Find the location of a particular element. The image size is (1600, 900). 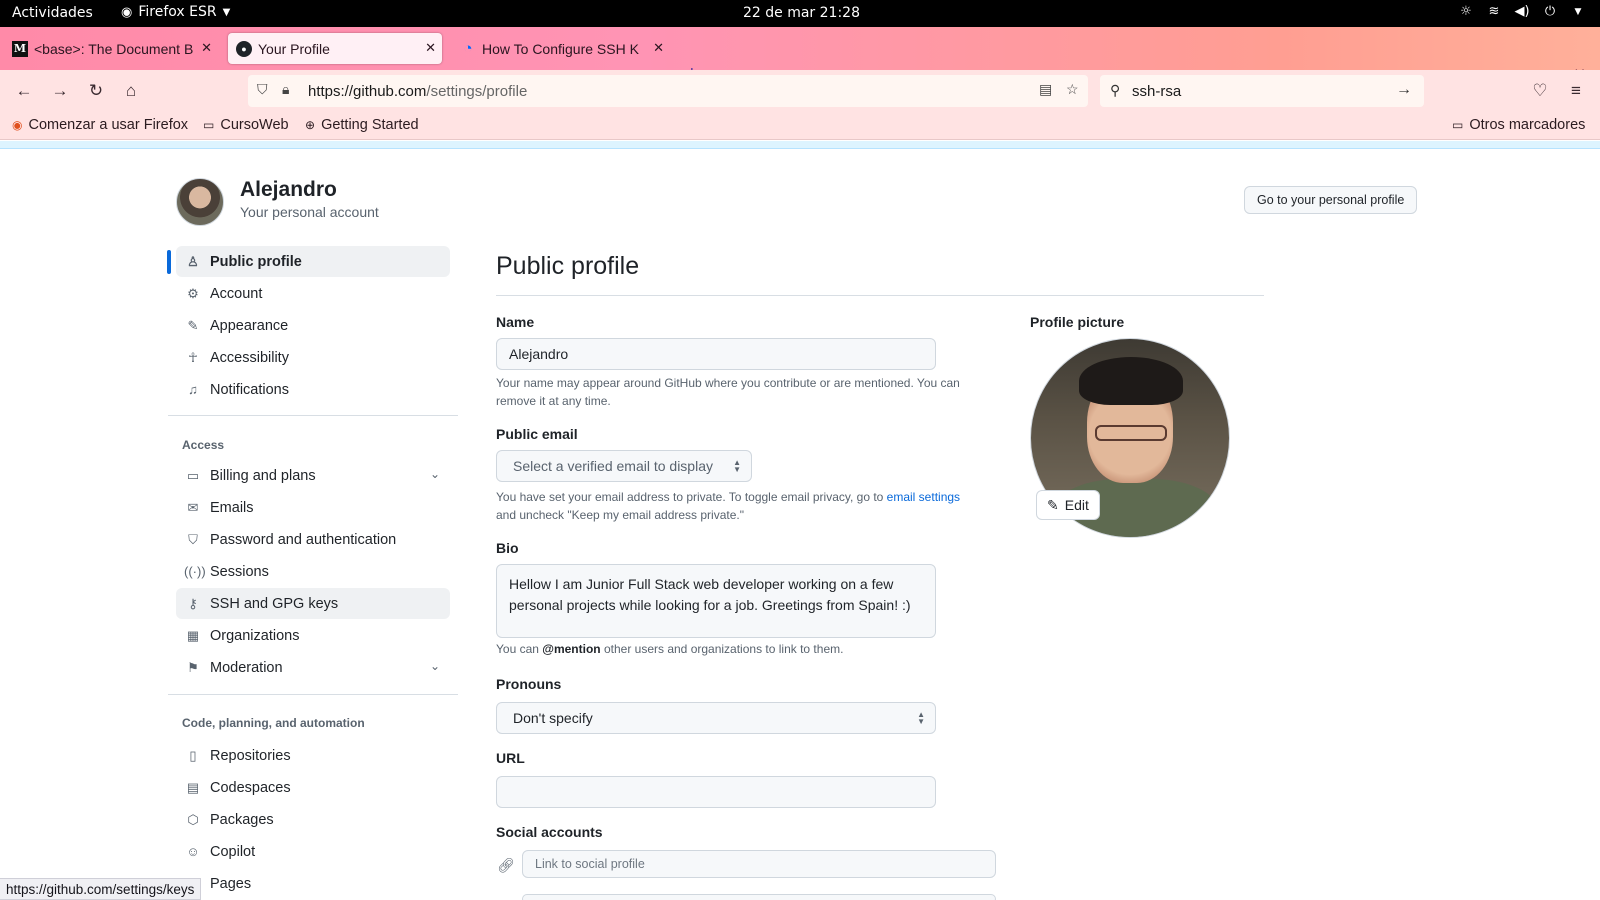

report-icon: ⚑ is located at coordinates (193, 667).